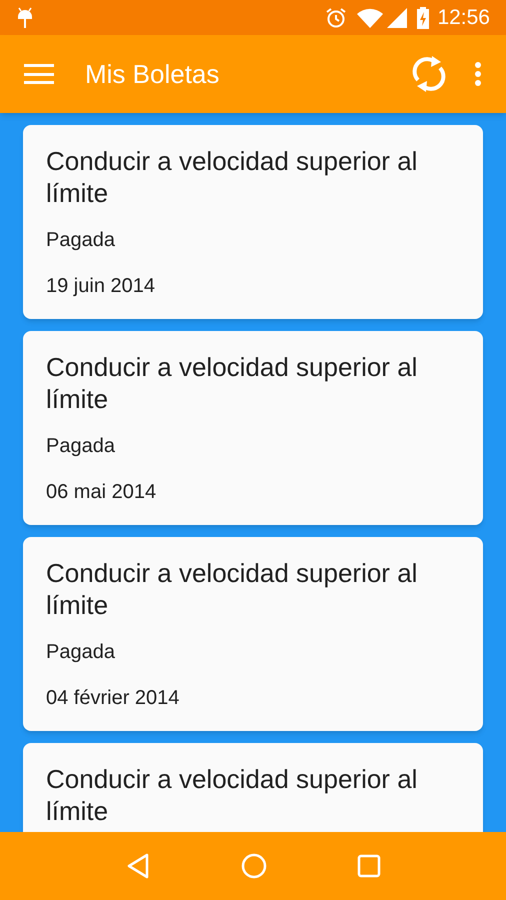 The width and height of the screenshot is (506, 900). What do you see at coordinates (254, 866) in the screenshot?
I see `home-icon` at bounding box center [254, 866].